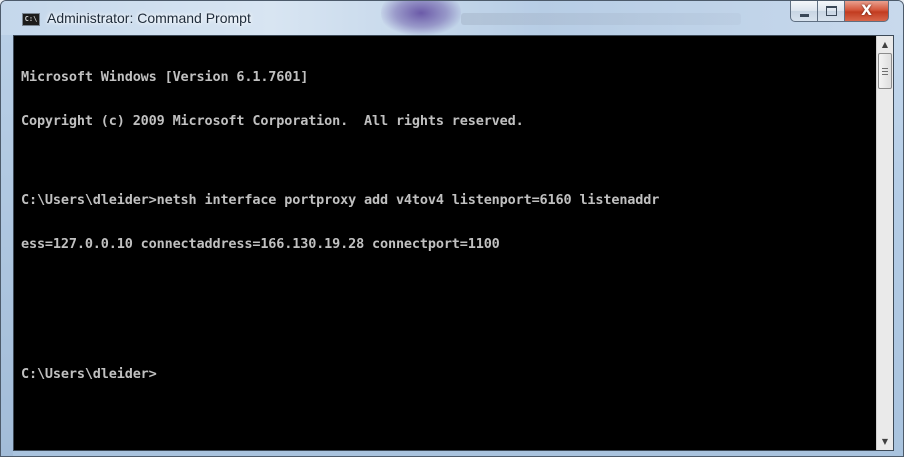 Image resolution: width=904 pixels, height=457 pixels. What do you see at coordinates (149, 18) in the screenshot?
I see `window-title: Administrator: Command Prompt` at bounding box center [149, 18].